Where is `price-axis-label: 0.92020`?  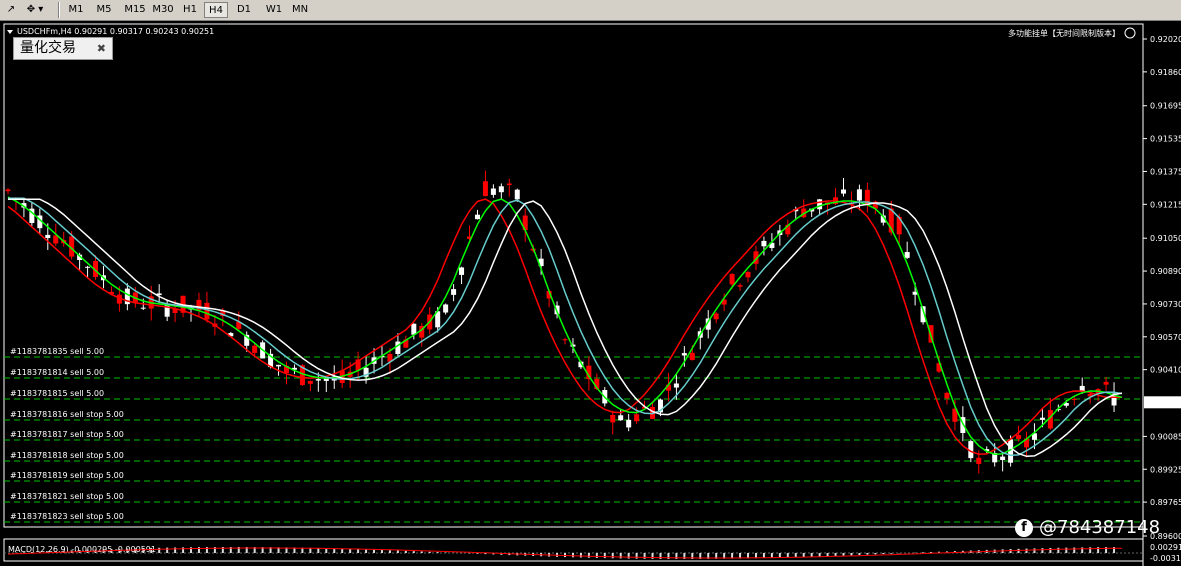 price-axis-label: 0.92020 is located at coordinates (1165, 39).